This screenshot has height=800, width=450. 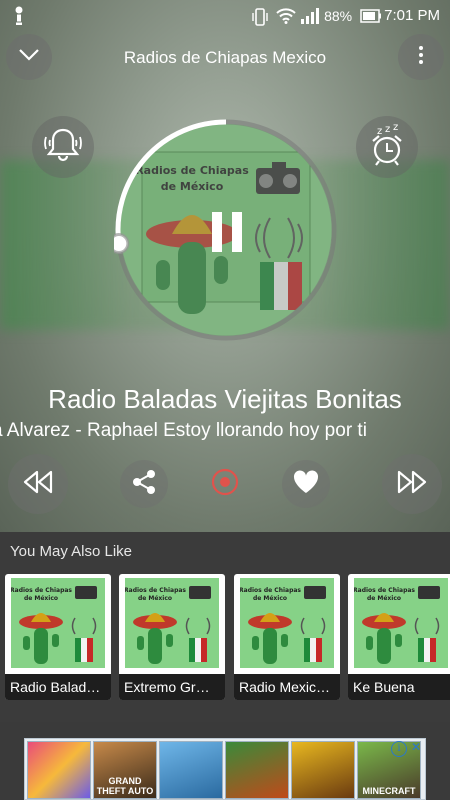 I want to click on alarm-button, so click(x=63, y=147).